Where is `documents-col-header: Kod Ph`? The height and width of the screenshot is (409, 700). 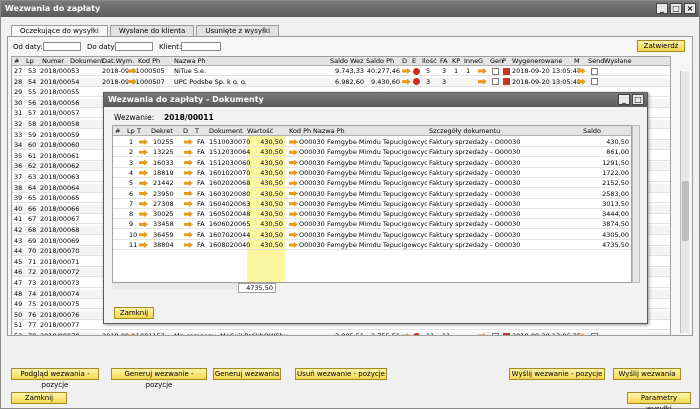
documents-col-header: Kod Ph is located at coordinates (300, 131).